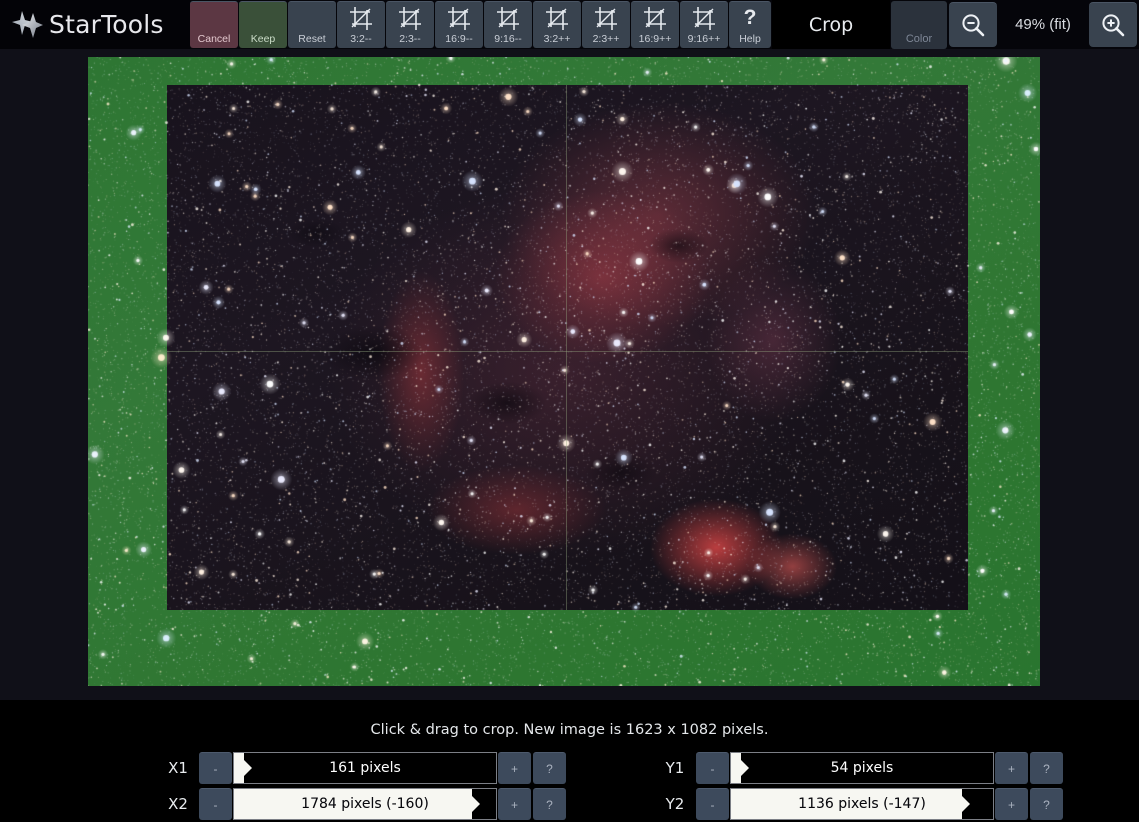 This screenshot has width=1139, height=822. What do you see at coordinates (1046, 804) in the screenshot?
I see `crop-param-y2-help: ?` at bounding box center [1046, 804].